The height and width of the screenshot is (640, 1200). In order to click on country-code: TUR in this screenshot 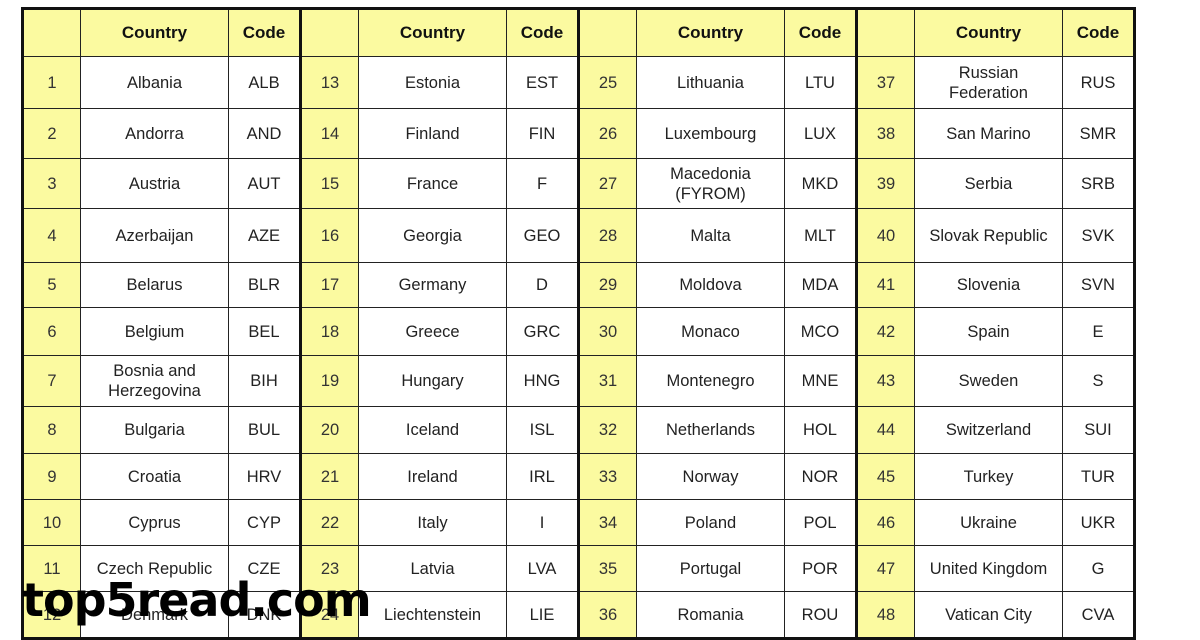, I will do `click(1098, 476)`.